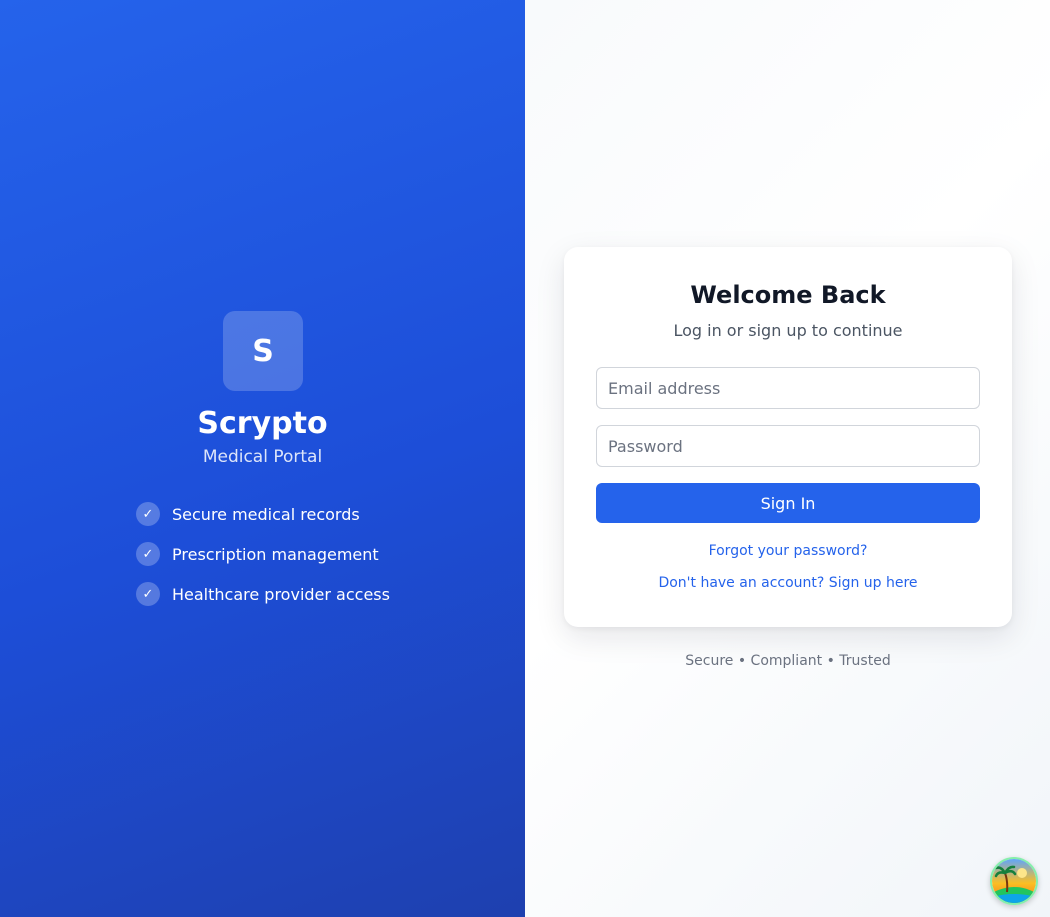 The image size is (1050, 917). I want to click on login-title: Welcome Back, so click(788, 295).